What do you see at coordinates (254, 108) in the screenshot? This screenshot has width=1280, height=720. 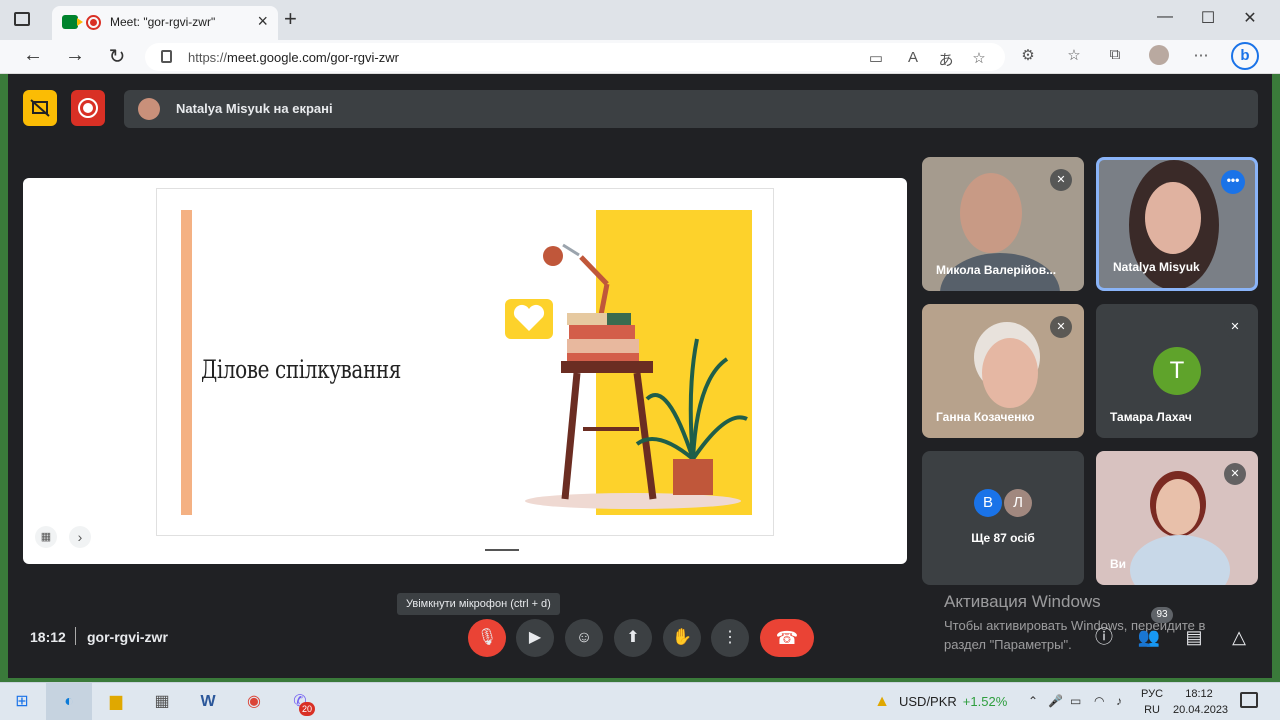 I see `presenting-label: Natalya Misyuk на екрані` at bounding box center [254, 108].